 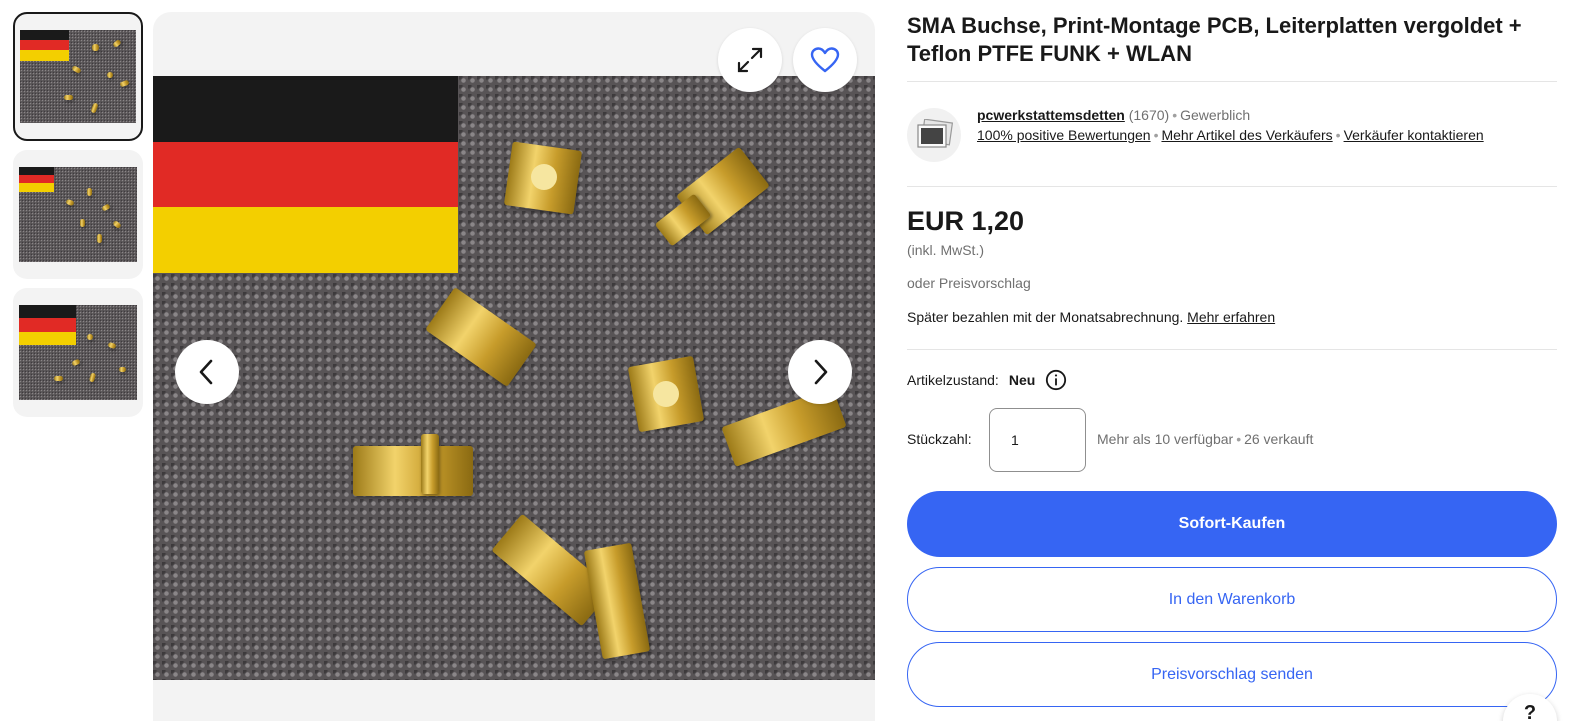 I want to click on seller-feedback-count: (1670), so click(x=1149, y=115).